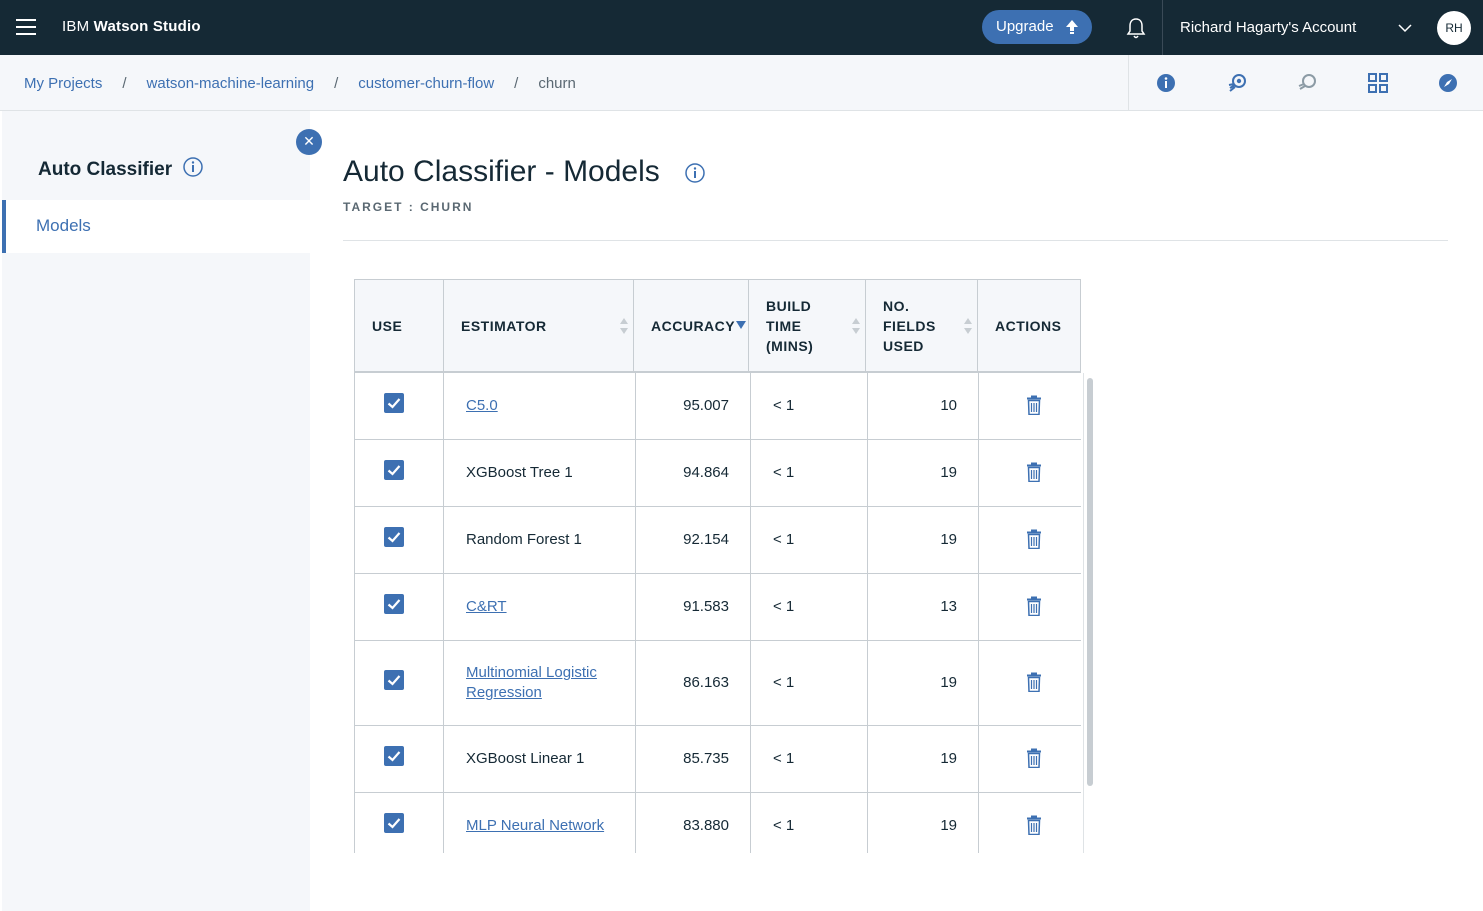 The height and width of the screenshot is (911, 1483). Describe the element at coordinates (706, 825) in the screenshot. I see `accuracy-value: 83.880` at that location.